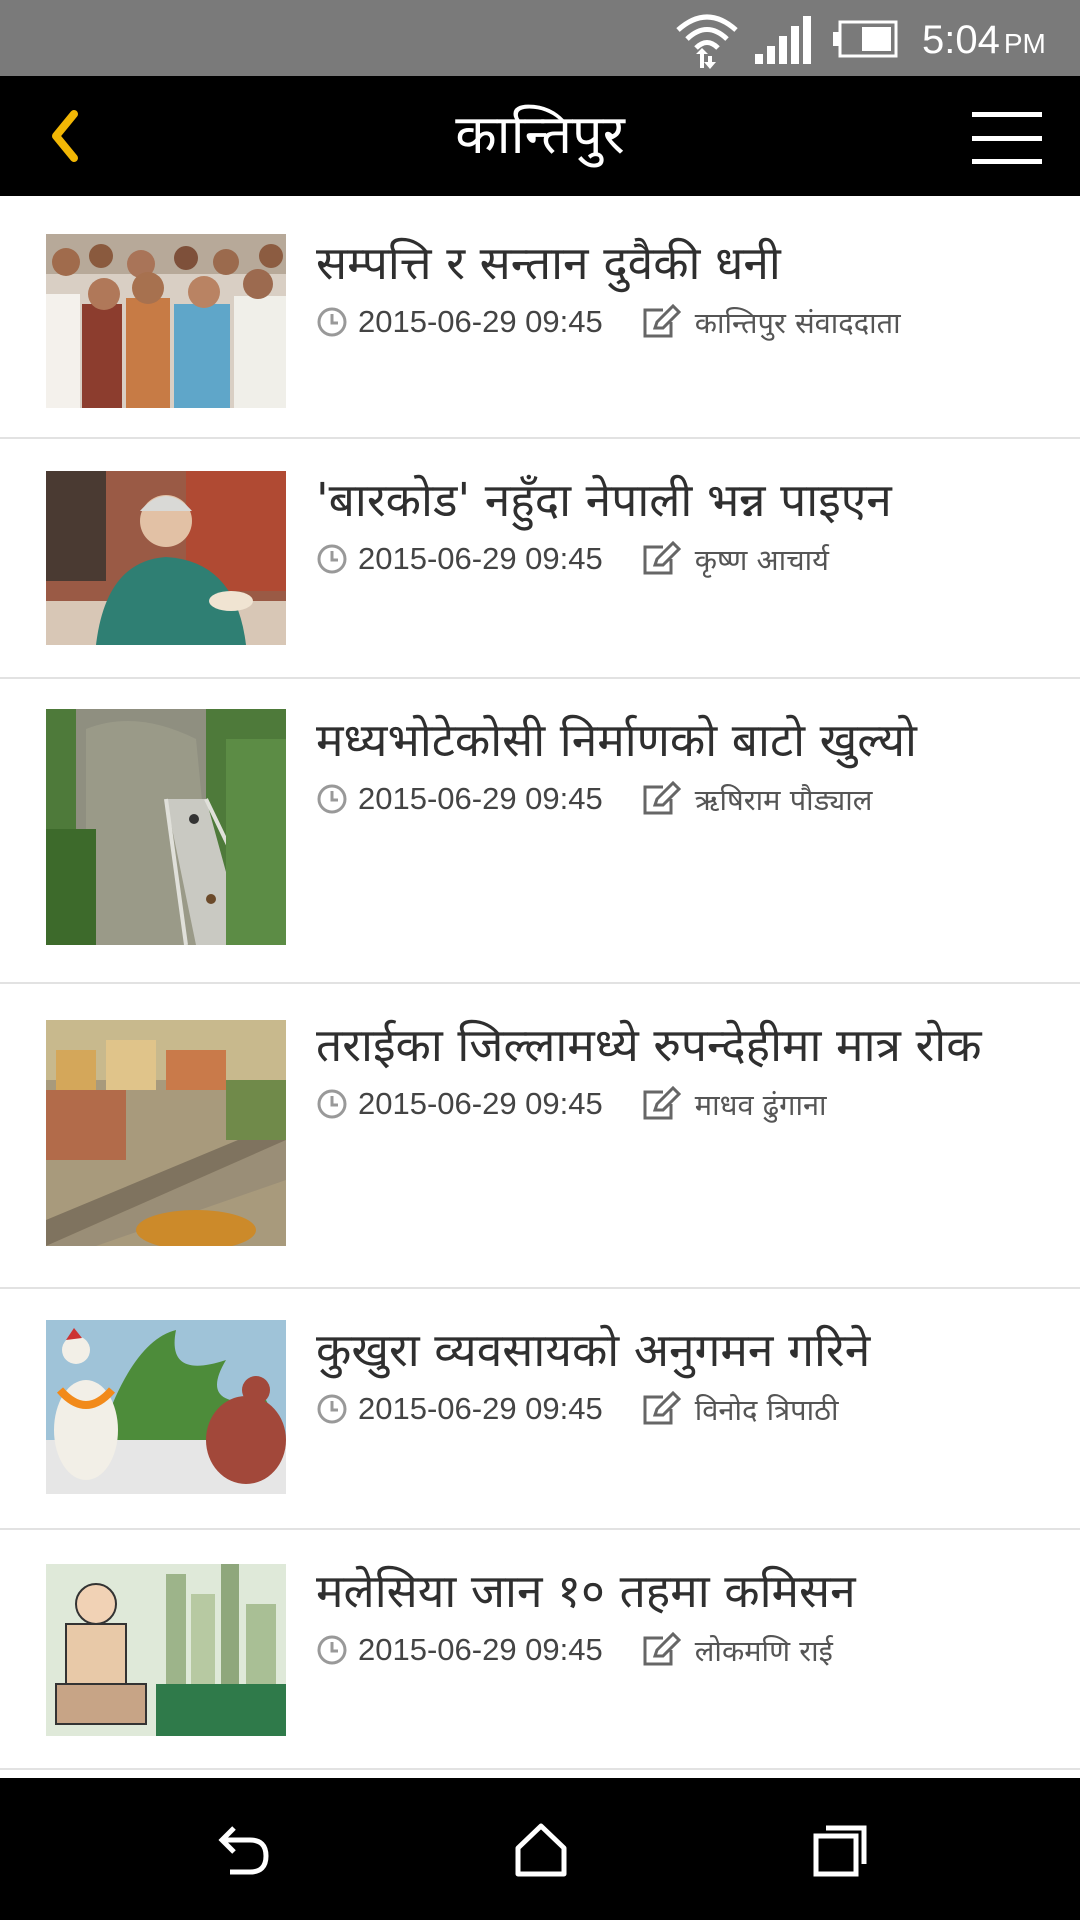  Describe the element at coordinates (678, 1591) in the screenshot. I see `news-headline: मलेसिया जान १० तहमा कमिसन` at that location.